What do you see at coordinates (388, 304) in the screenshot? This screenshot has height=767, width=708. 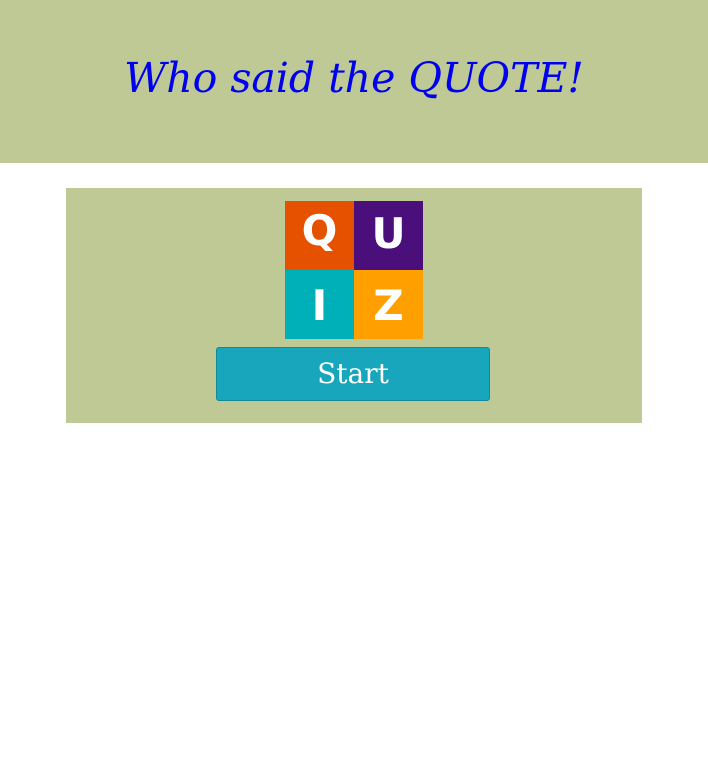 I see `logo-tile-z: Z` at bounding box center [388, 304].